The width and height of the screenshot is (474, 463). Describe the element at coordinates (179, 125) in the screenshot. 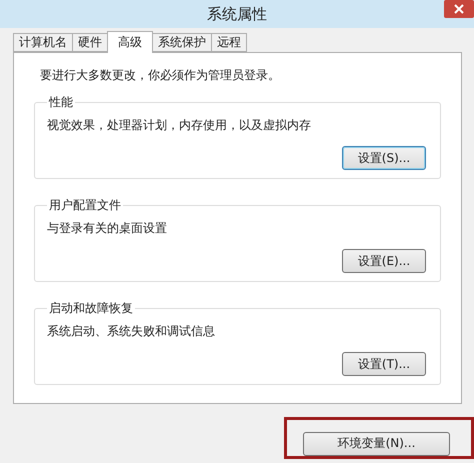

I see `group-description: 视觉效果，处理器计划，内存使用，以及虚拟内存` at that location.